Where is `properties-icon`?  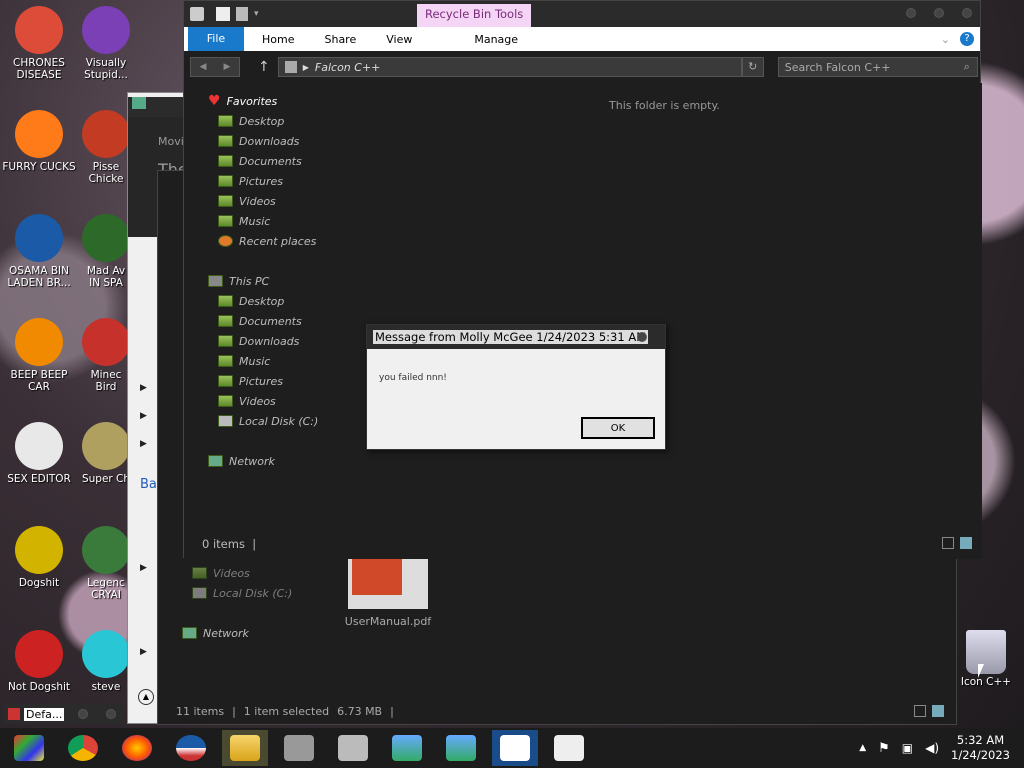
properties-icon is located at coordinates (223, 14).